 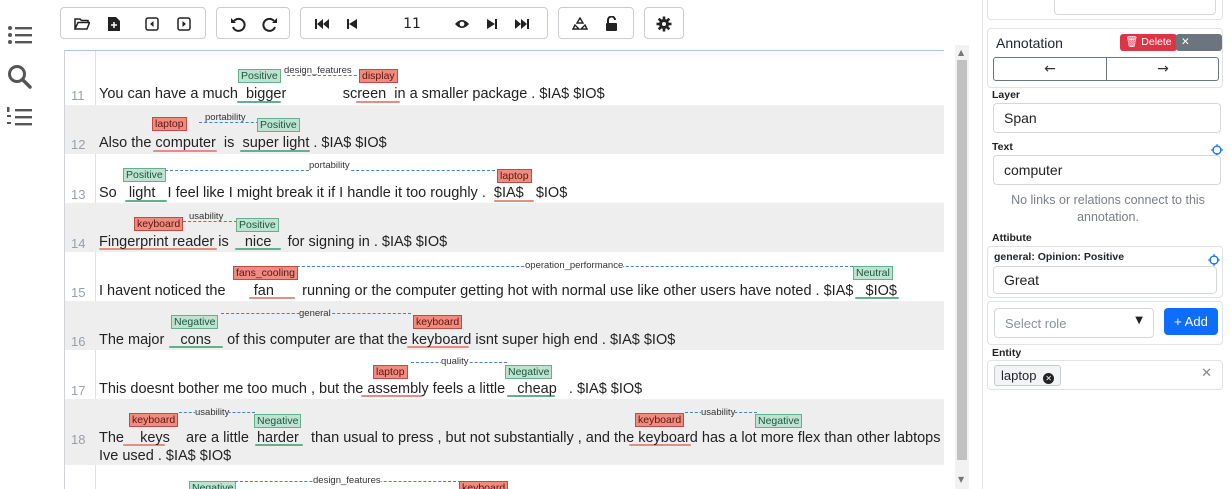 I want to click on line-number: 15, so click(x=78, y=292).